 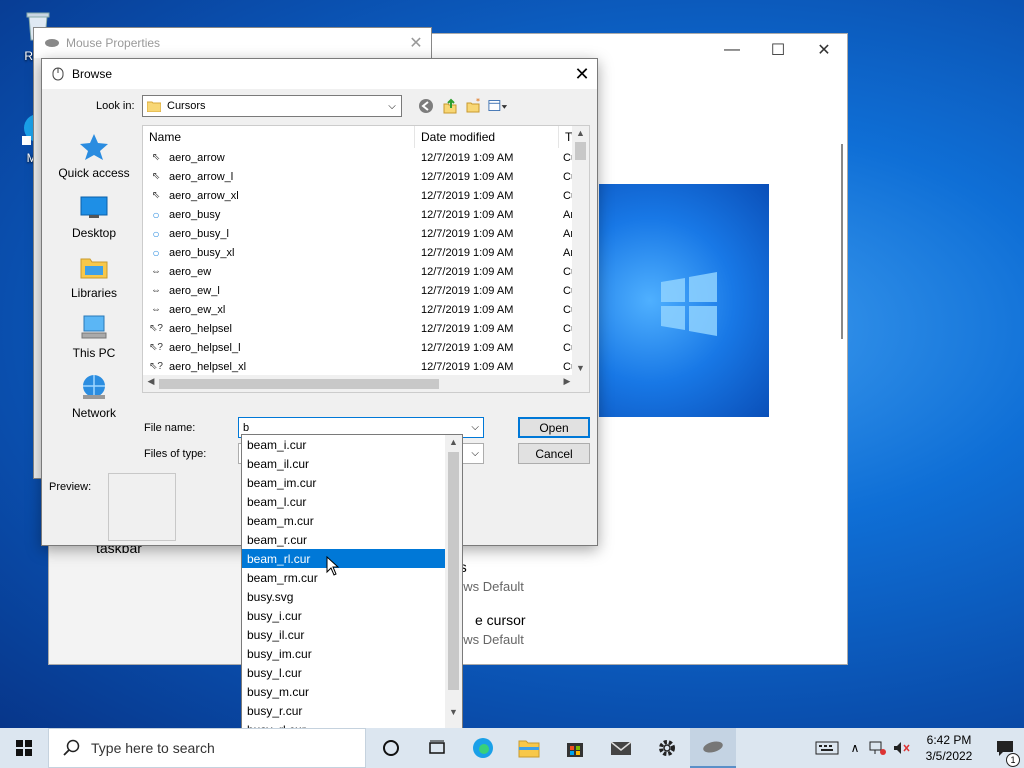 What do you see at coordinates (366, 195) in the screenshot?
I see `file-row: ⇖ aero_arrow_xl 12/7/2019 1:09 AM Cu` at bounding box center [366, 195].